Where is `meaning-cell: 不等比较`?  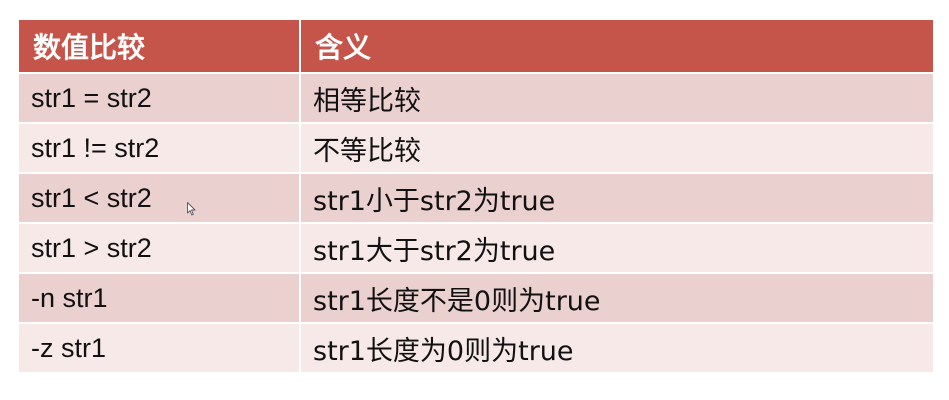 meaning-cell: 不等比较 is located at coordinates (617, 148).